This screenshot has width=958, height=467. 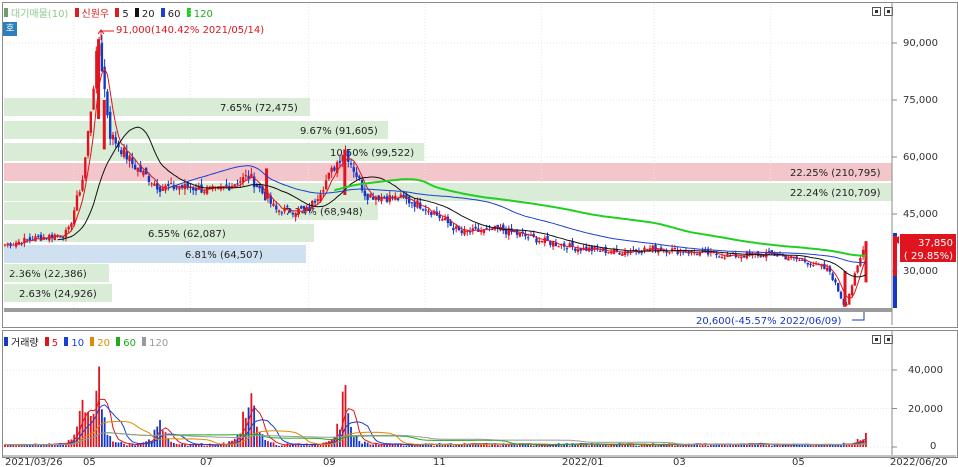 What do you see at coordinates (224, 255) in the screenshot?
I see `volume-profile-label: 6.81% (64,507)` at bounding box center [224, 255].